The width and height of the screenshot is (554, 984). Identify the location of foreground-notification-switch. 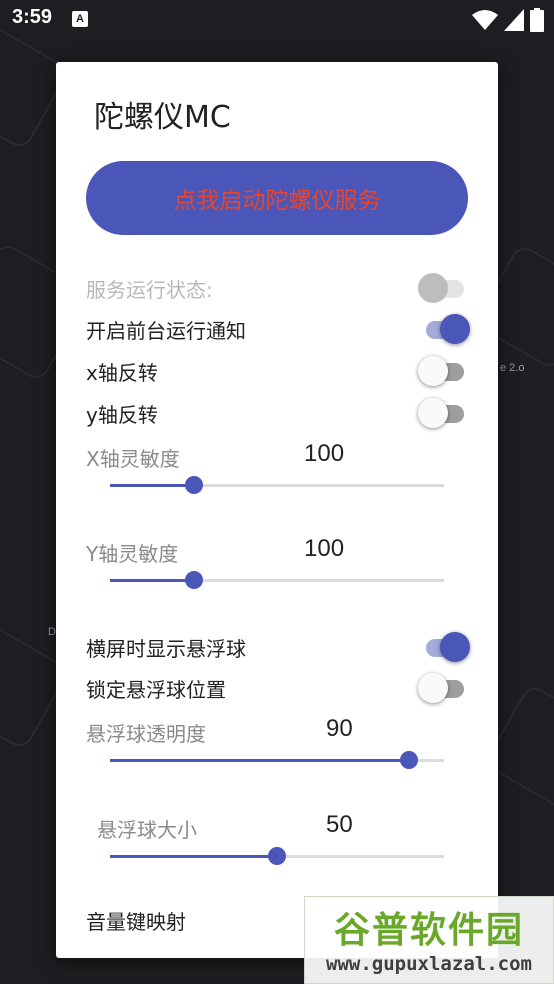
(444, 329).